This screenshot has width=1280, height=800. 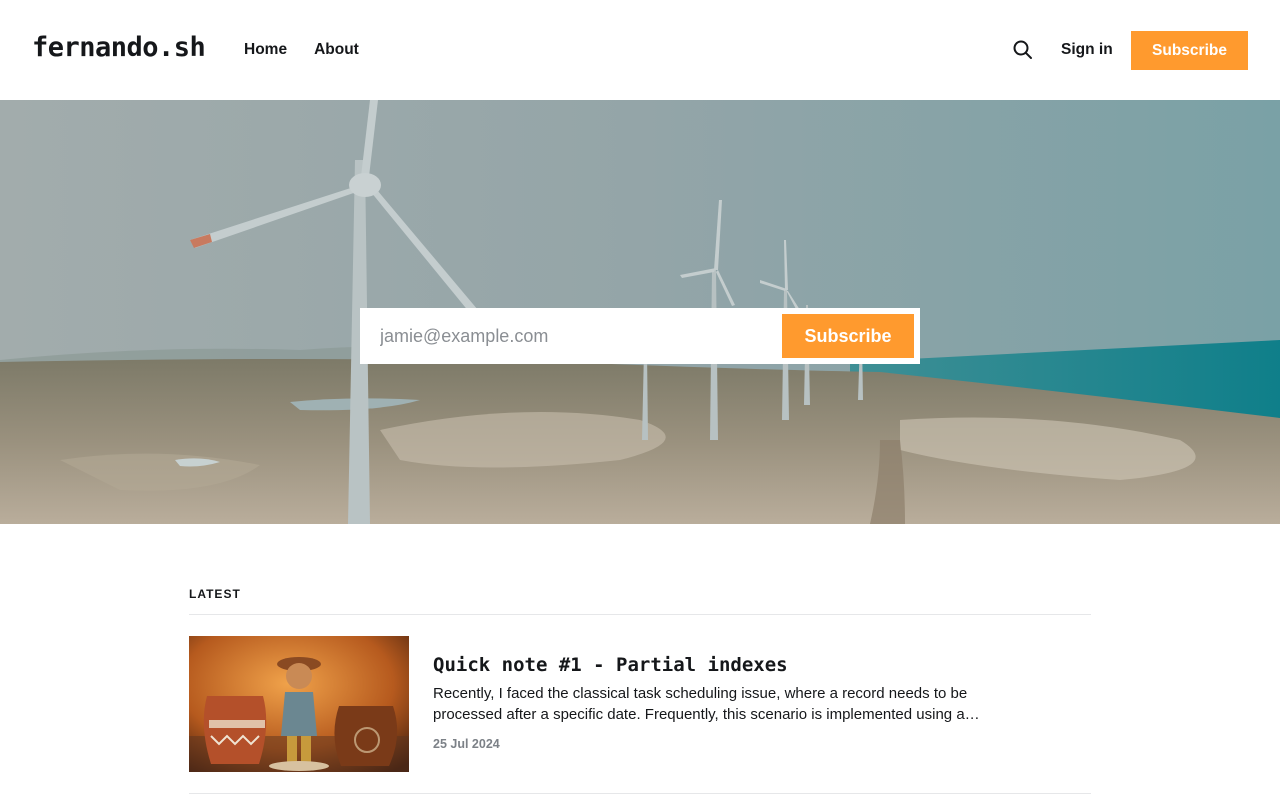 I want to click on nav-about-link: About, so click(x=336, y=50).